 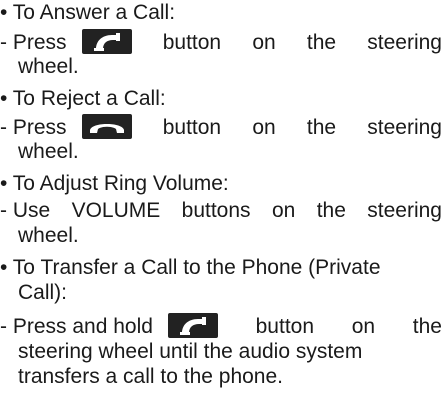 What do you see at coordinates (48, 66) in the screenshot?
I see `step-answer-end: wheel.` at bounding box center [48, 66].